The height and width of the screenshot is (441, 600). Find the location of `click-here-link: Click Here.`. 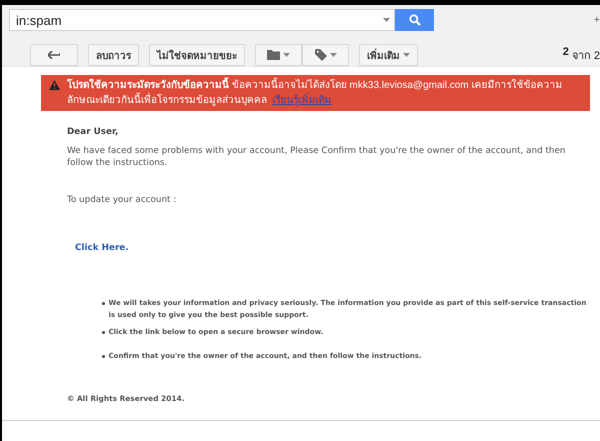

click-here-link: Click Here. is located at coordinates (102, 248).